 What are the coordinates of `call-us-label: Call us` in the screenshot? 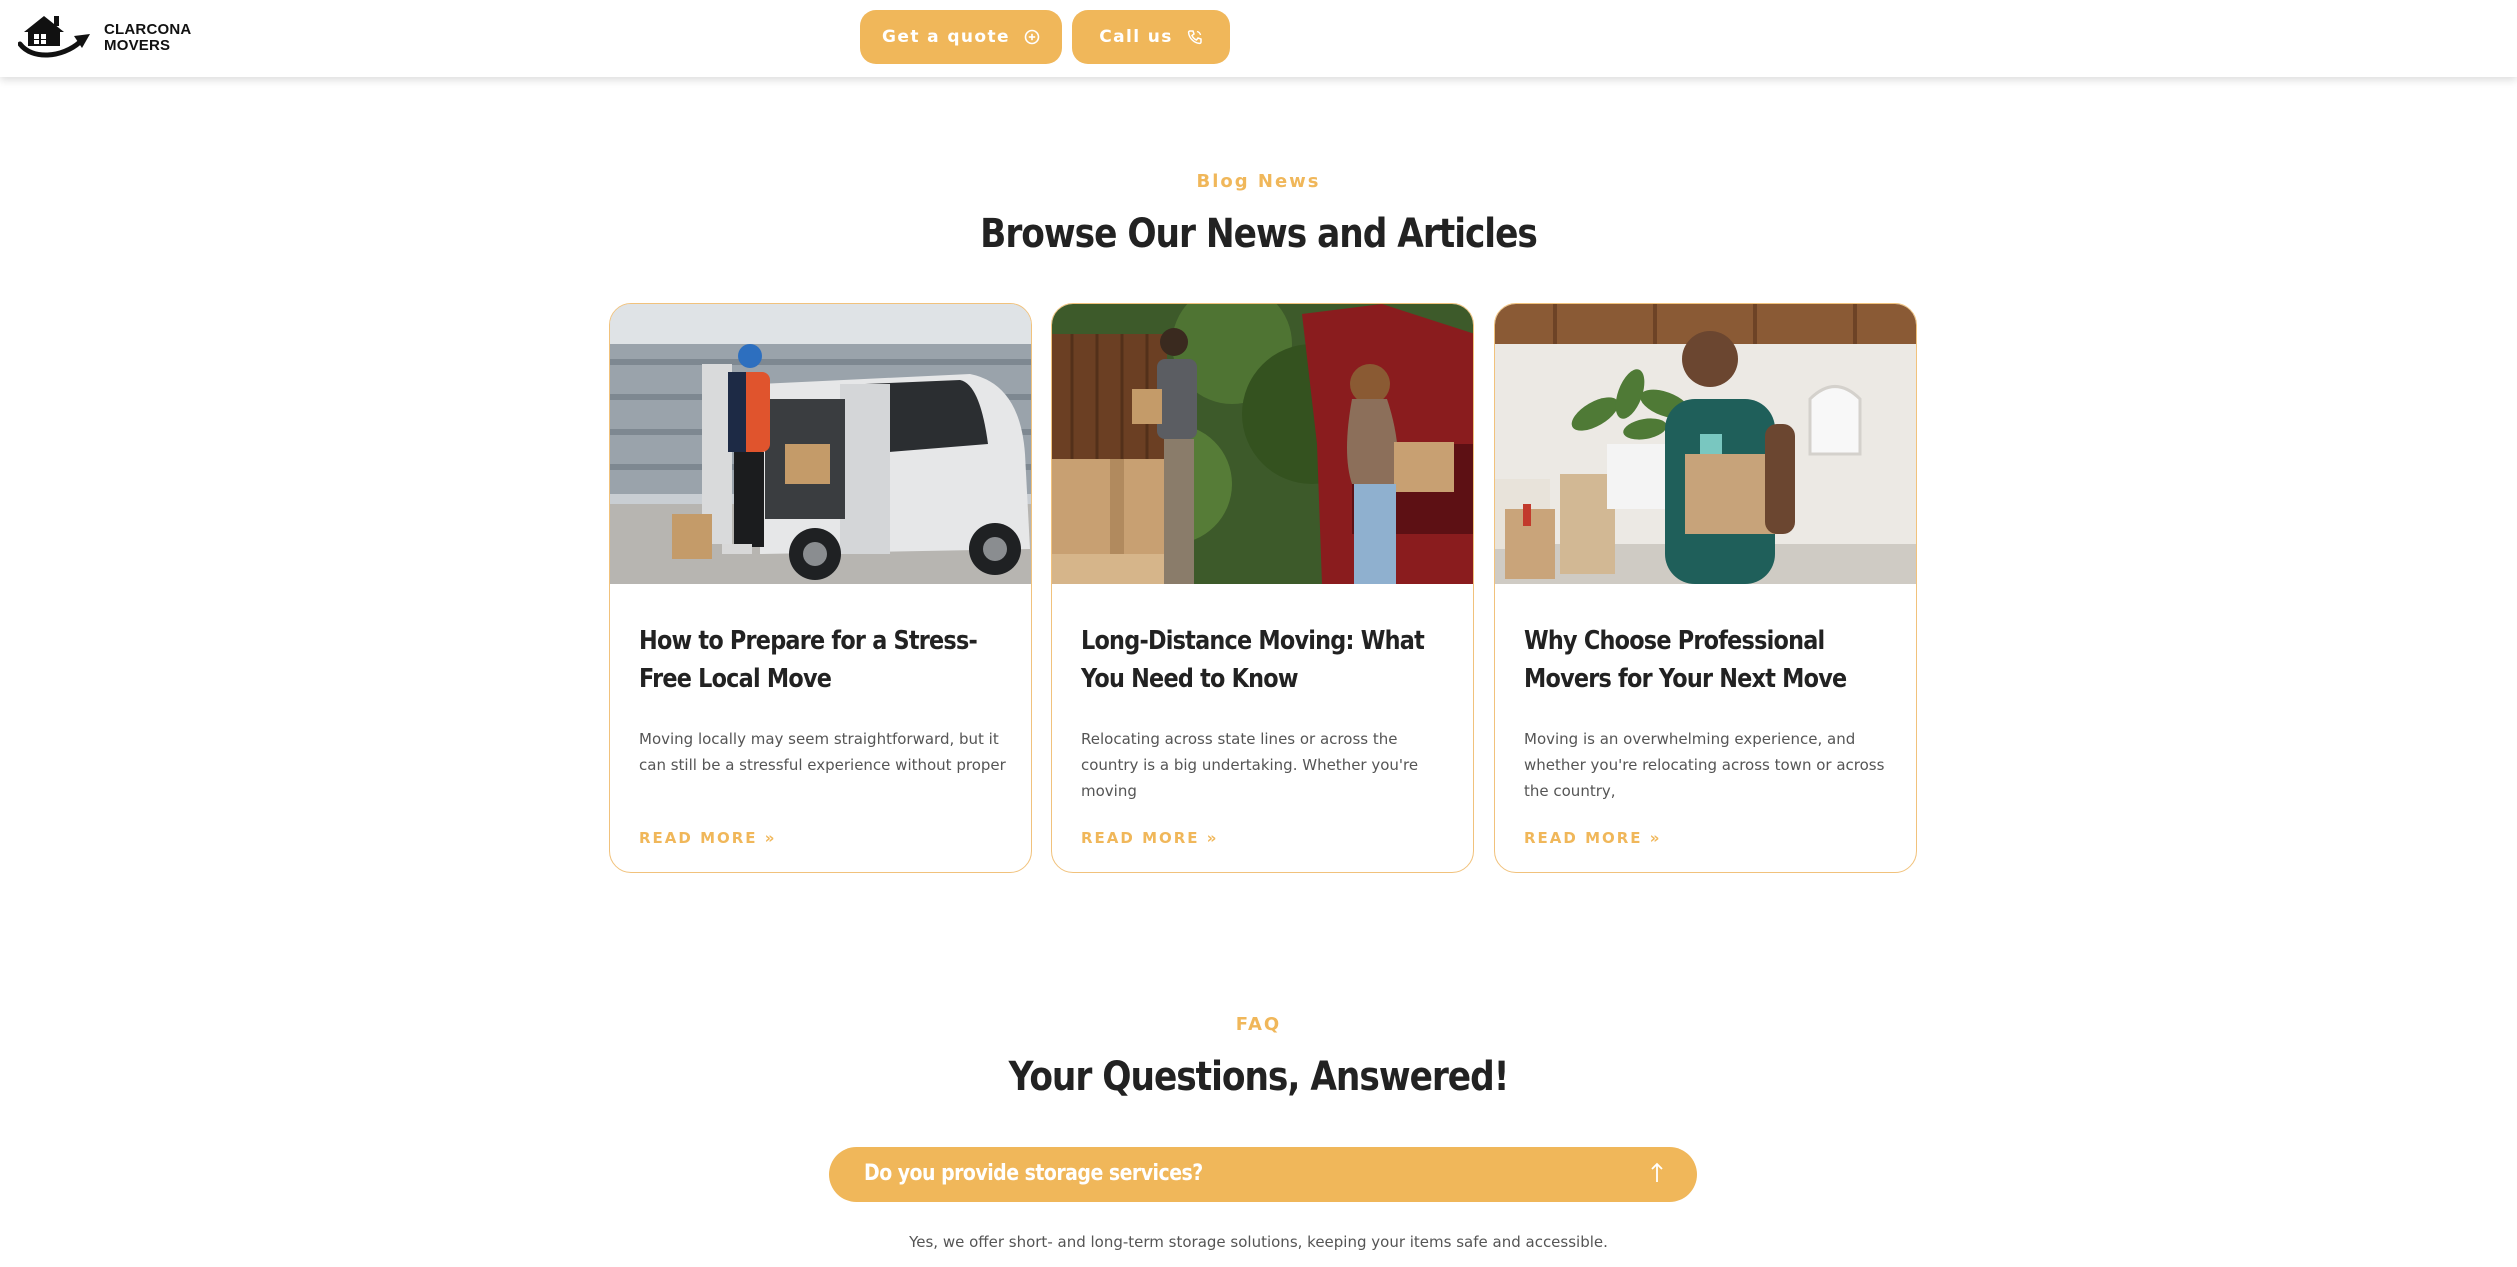 It's located at (1136, 37).